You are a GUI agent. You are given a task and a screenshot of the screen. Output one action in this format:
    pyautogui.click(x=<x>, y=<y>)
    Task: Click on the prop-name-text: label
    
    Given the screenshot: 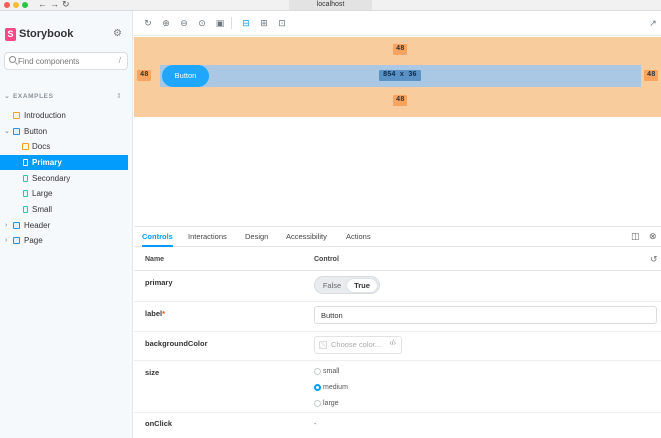 What is the action you would take?
    pyautogui.click(x=154, y=313)
    